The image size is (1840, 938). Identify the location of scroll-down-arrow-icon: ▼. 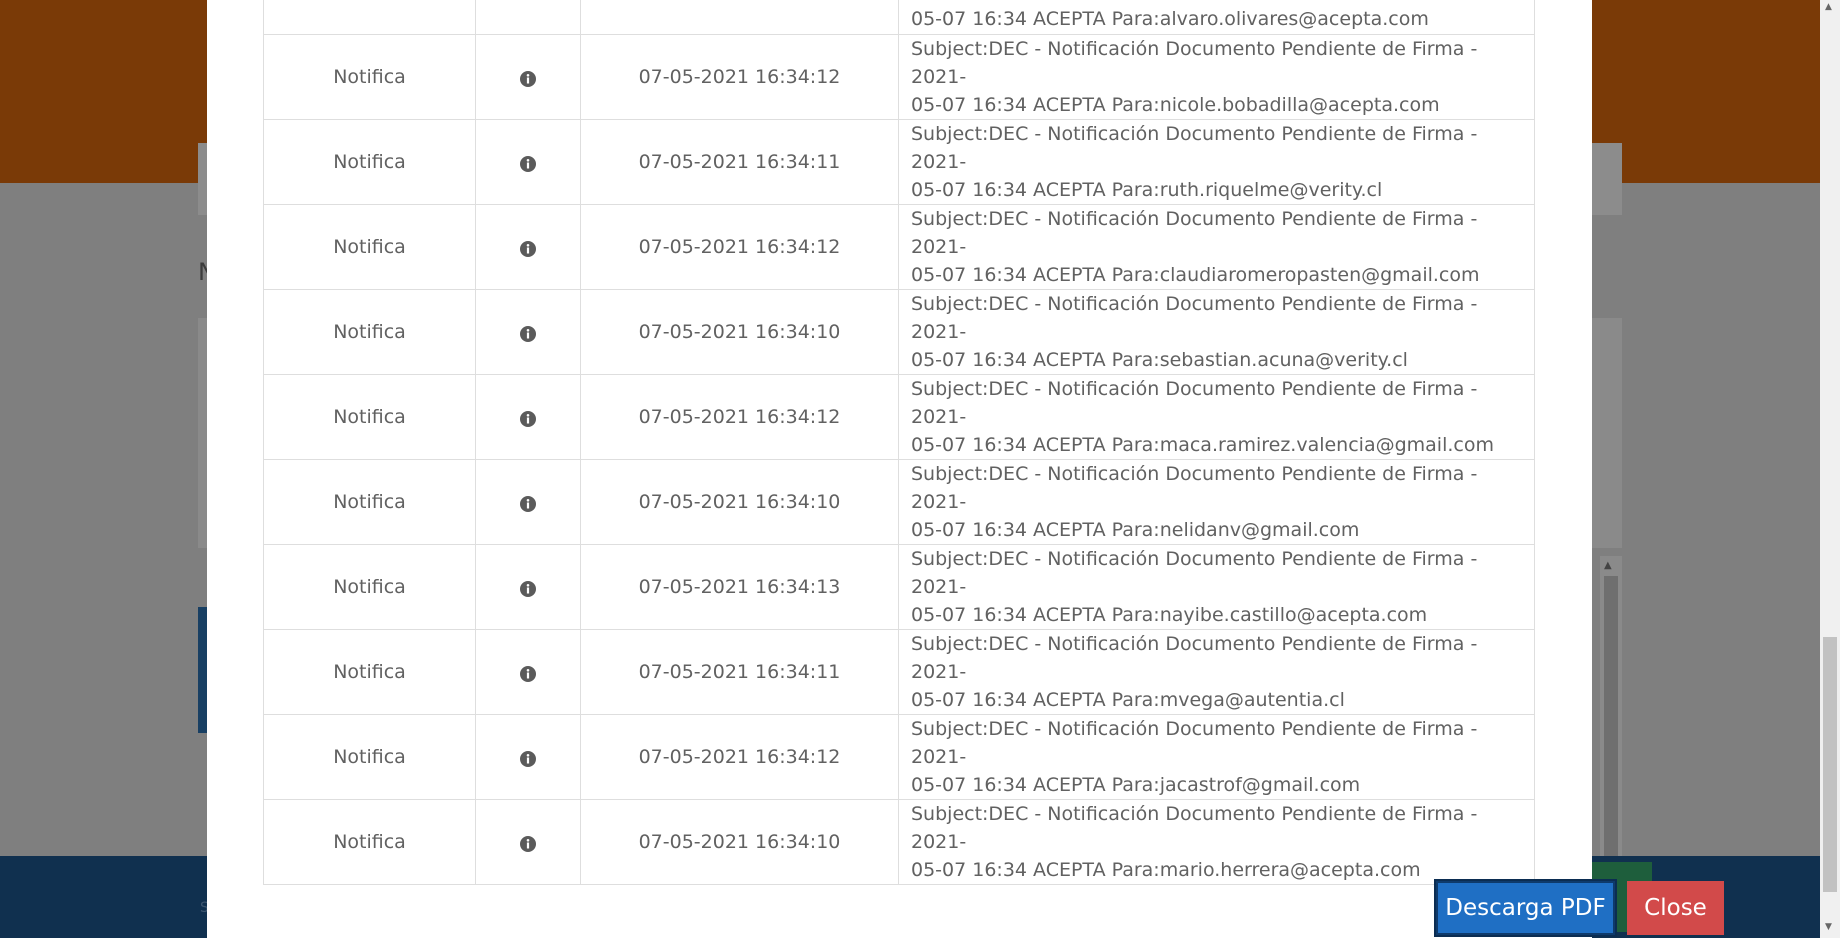
(1828, 927).